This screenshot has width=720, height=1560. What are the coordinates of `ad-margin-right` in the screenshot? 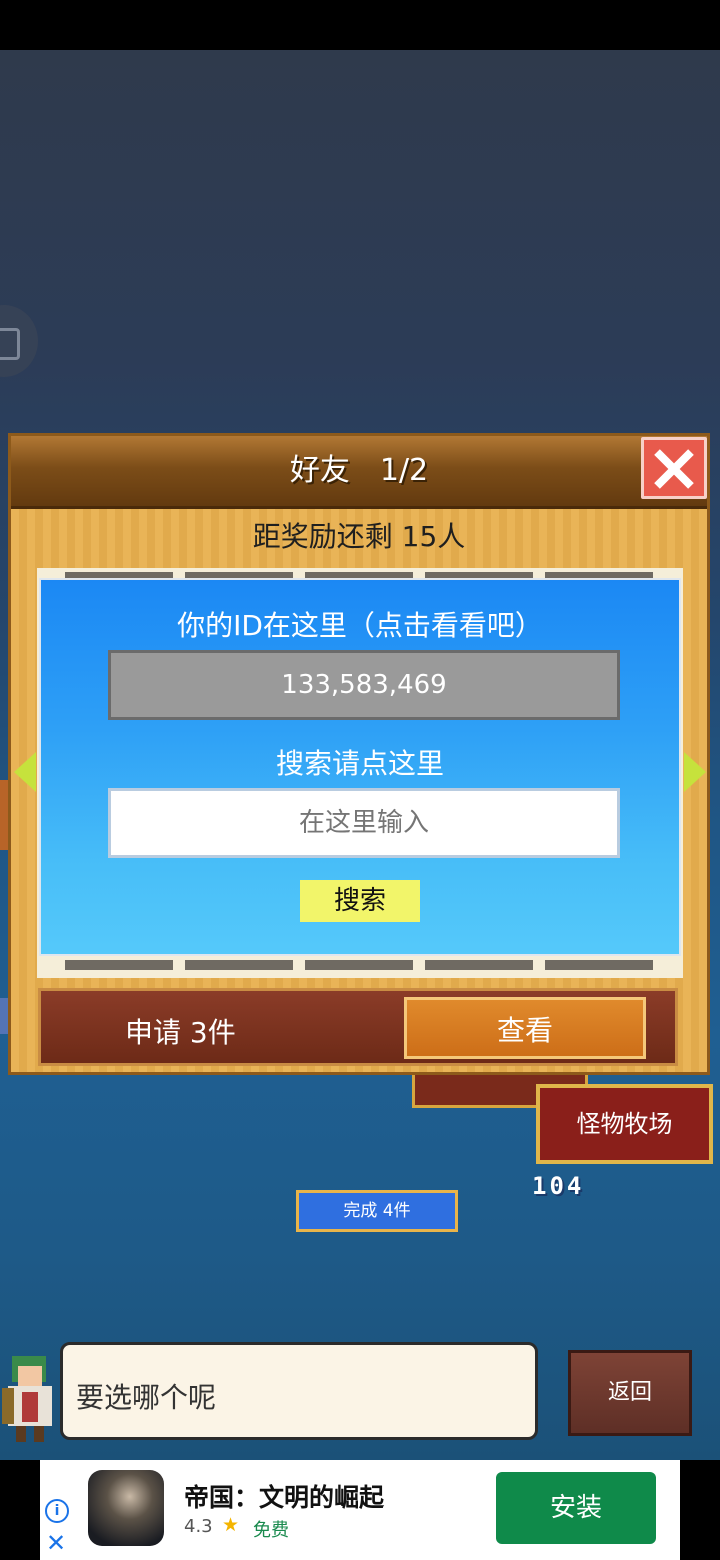 It's located at (700, 1510).